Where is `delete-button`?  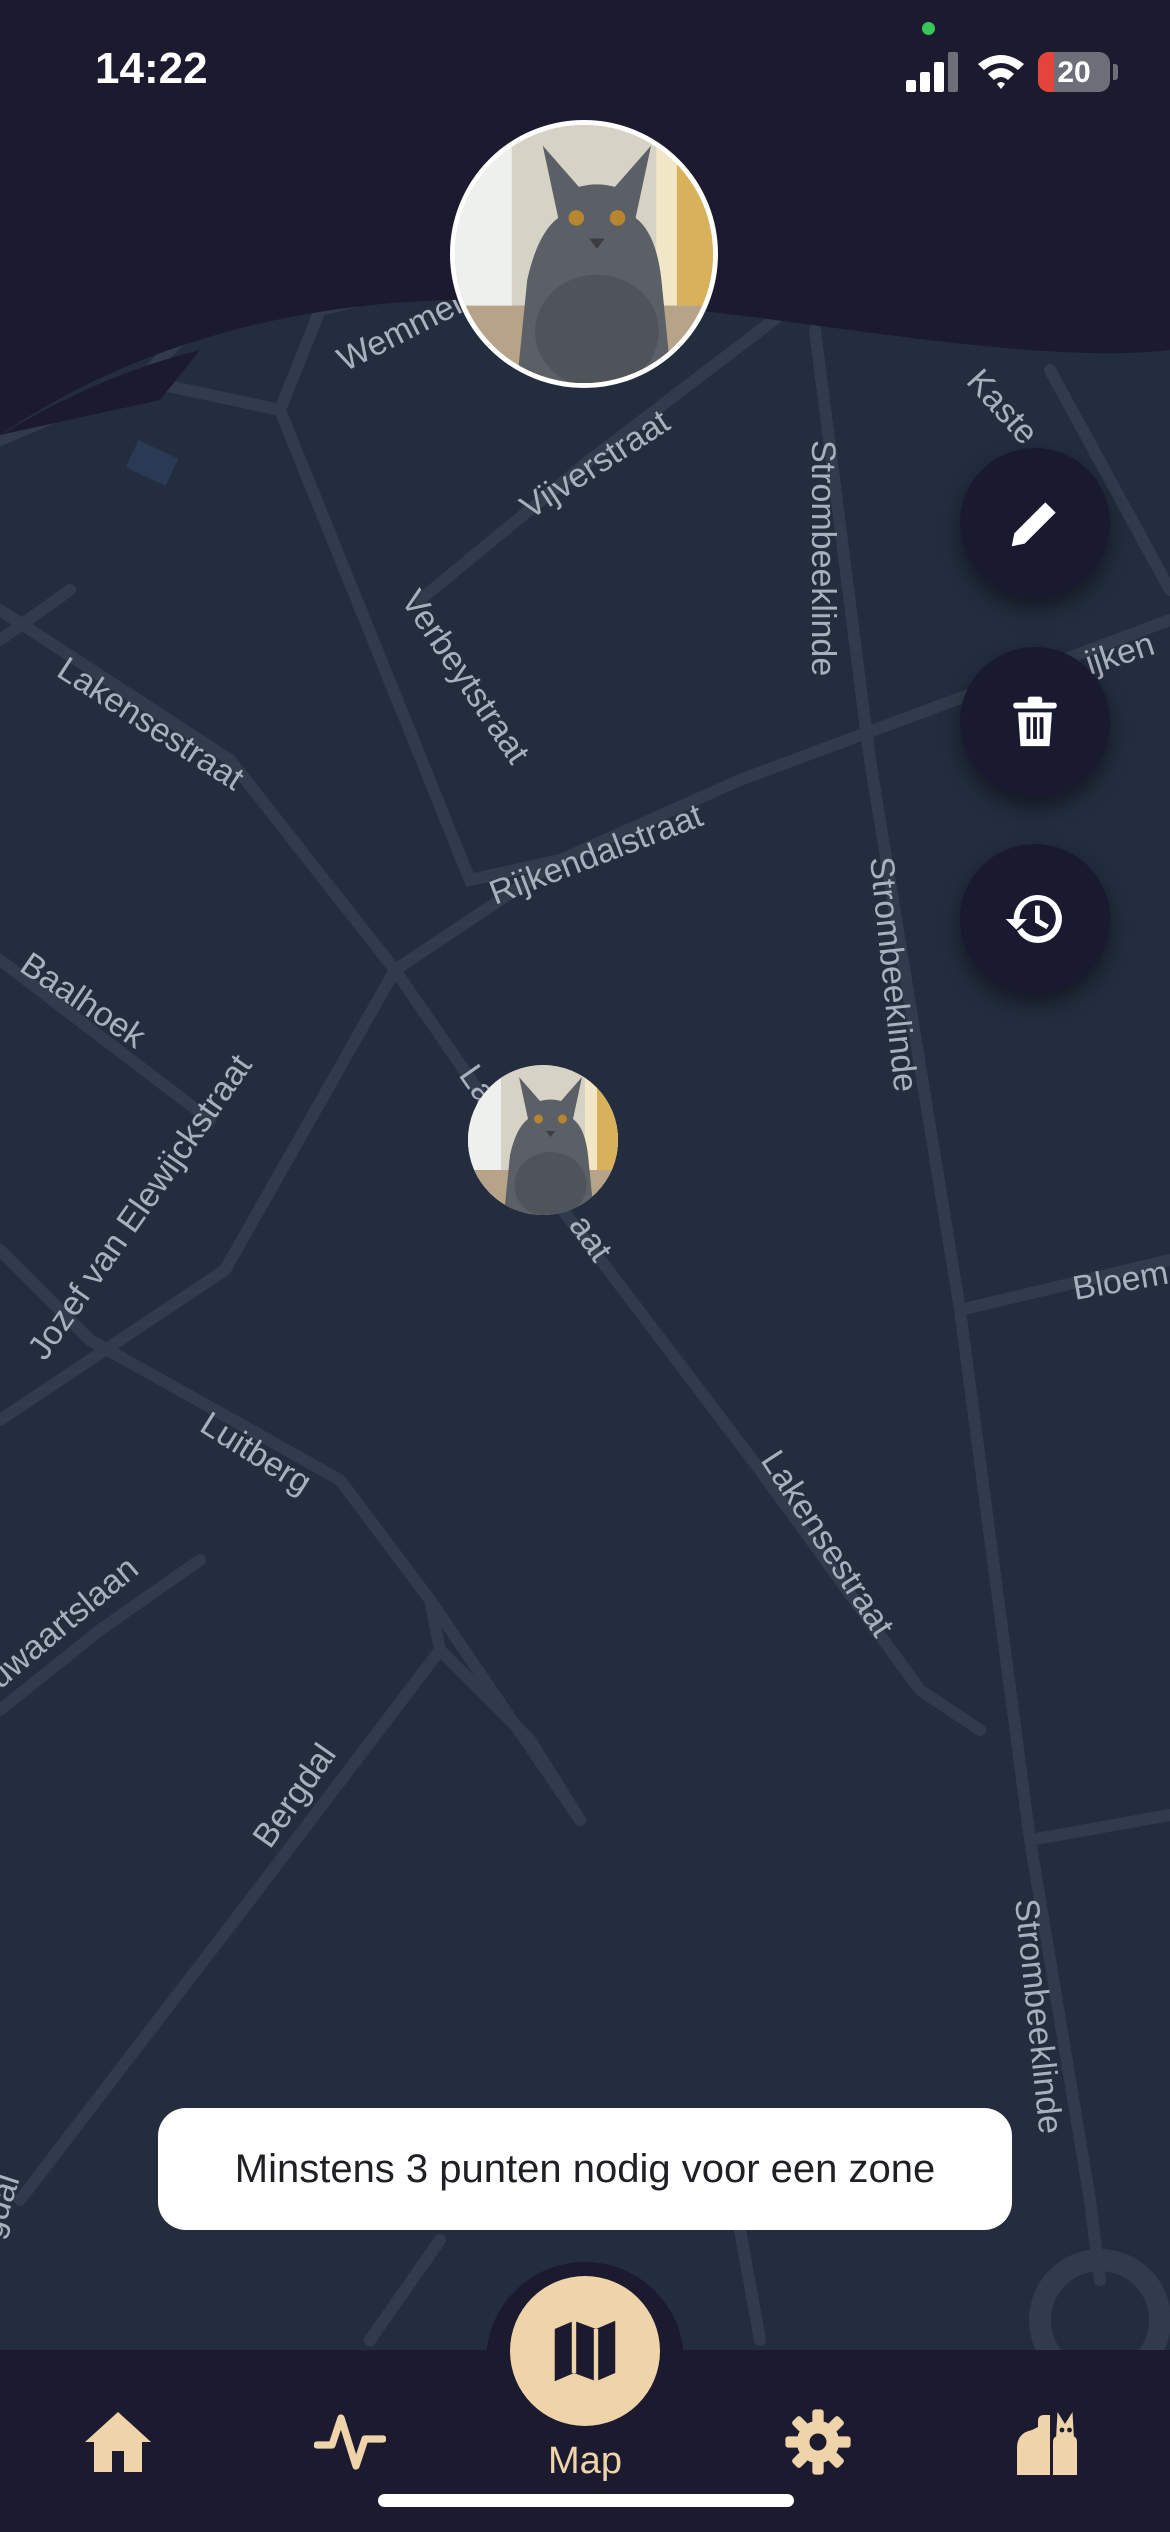 delete-button is located at coordinates (1035, 722).